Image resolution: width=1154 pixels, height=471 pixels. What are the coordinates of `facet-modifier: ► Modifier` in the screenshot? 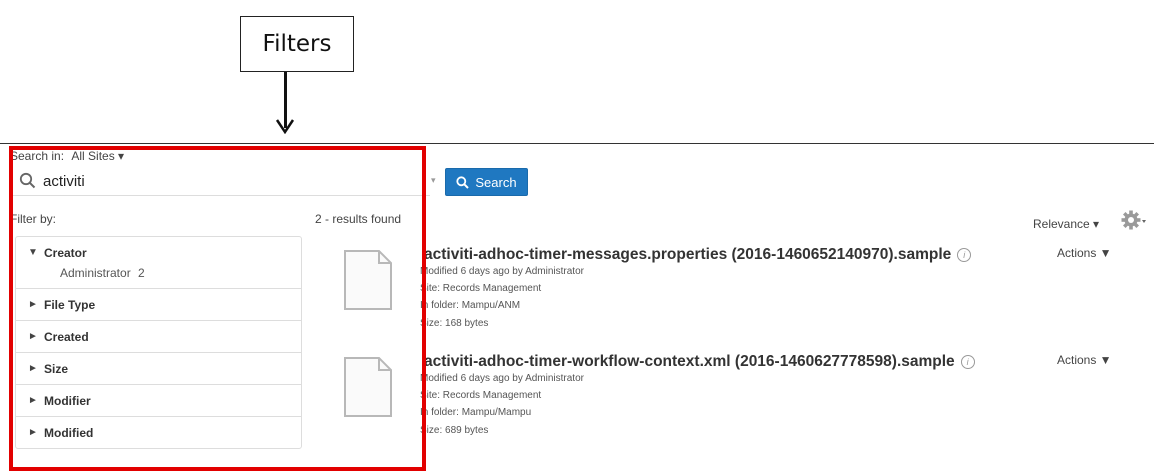 It's located at (158, 401).